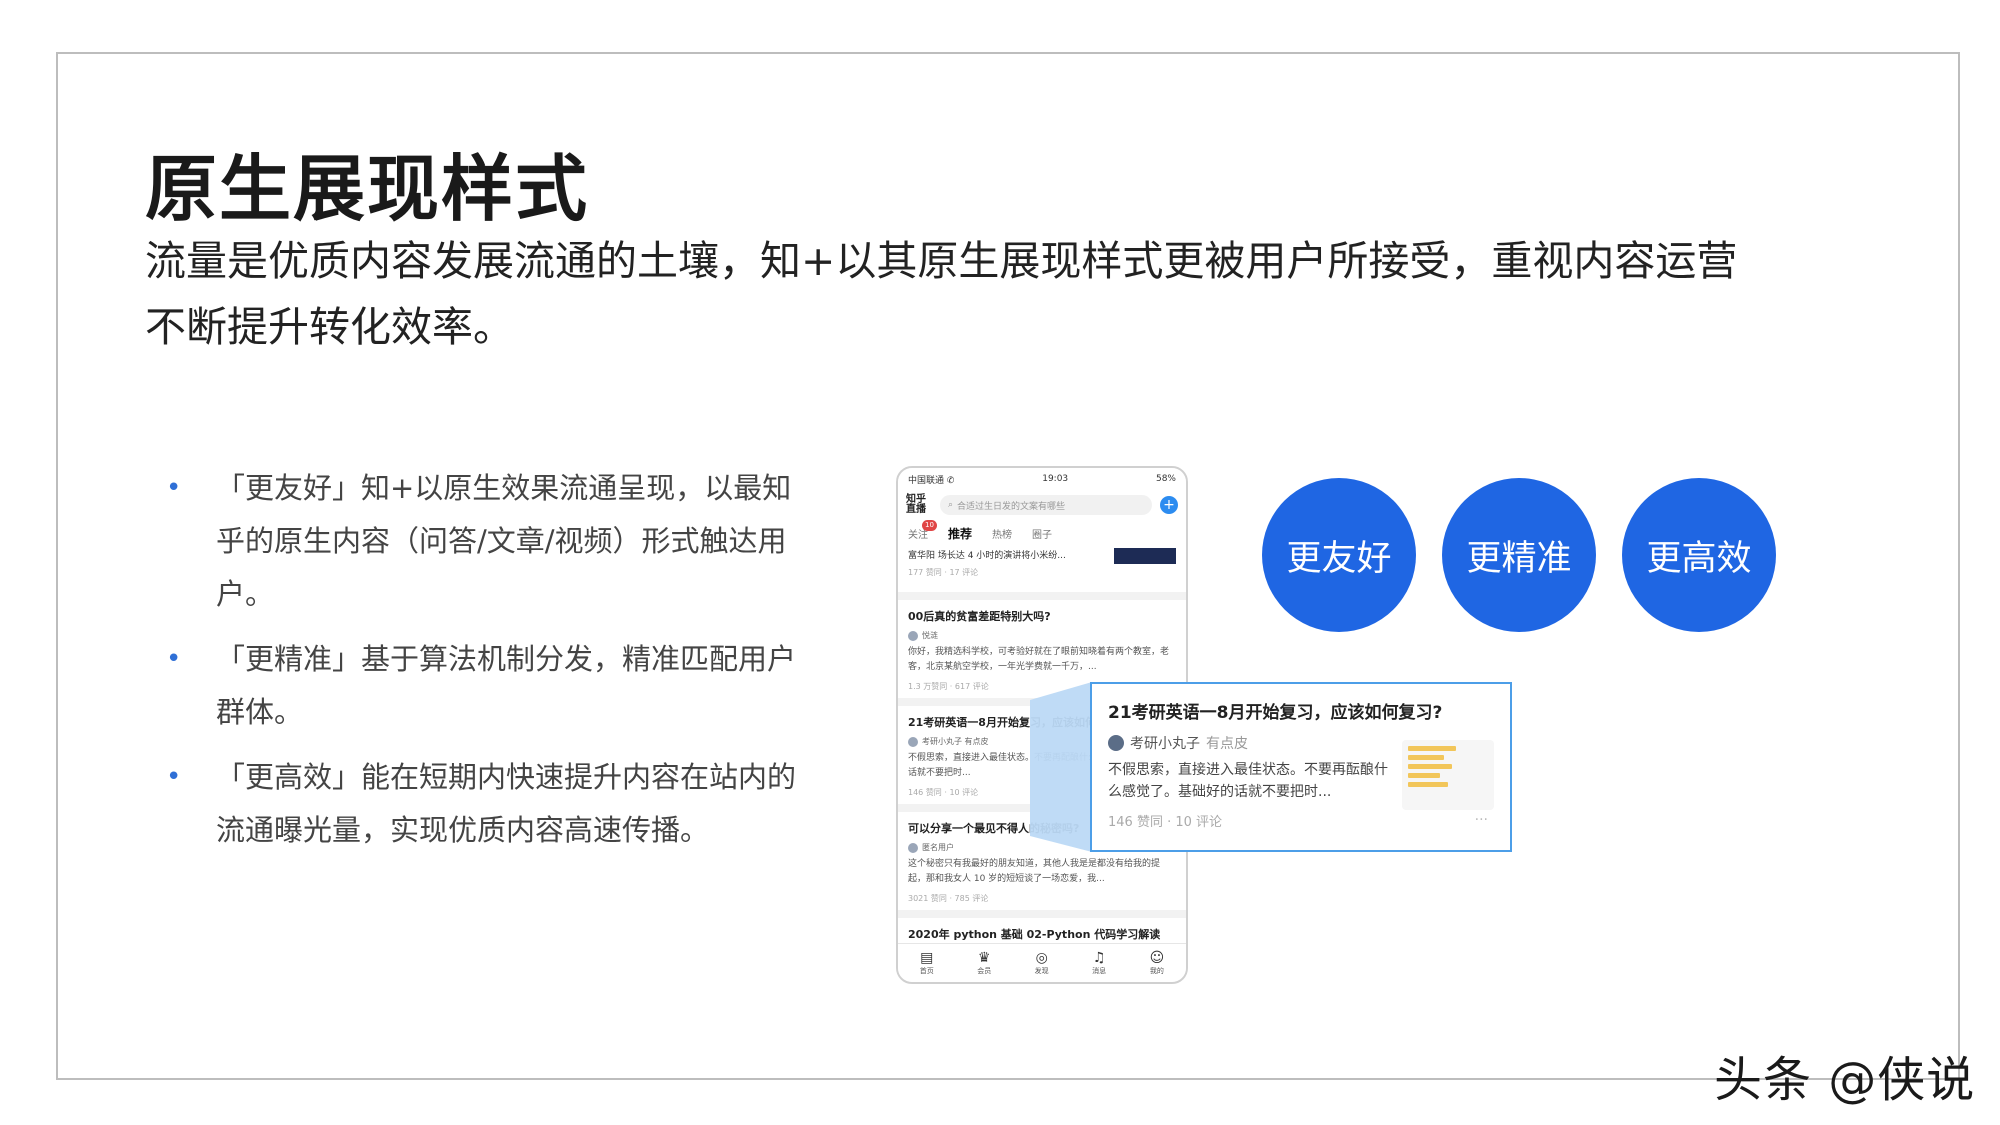 Image resolution: width=2000 pixels, height=1125 pixels. I want to click on bullet-item: • 「更精准」基于算法机制分发，精准匹配用户群体。, so click(490, 686).